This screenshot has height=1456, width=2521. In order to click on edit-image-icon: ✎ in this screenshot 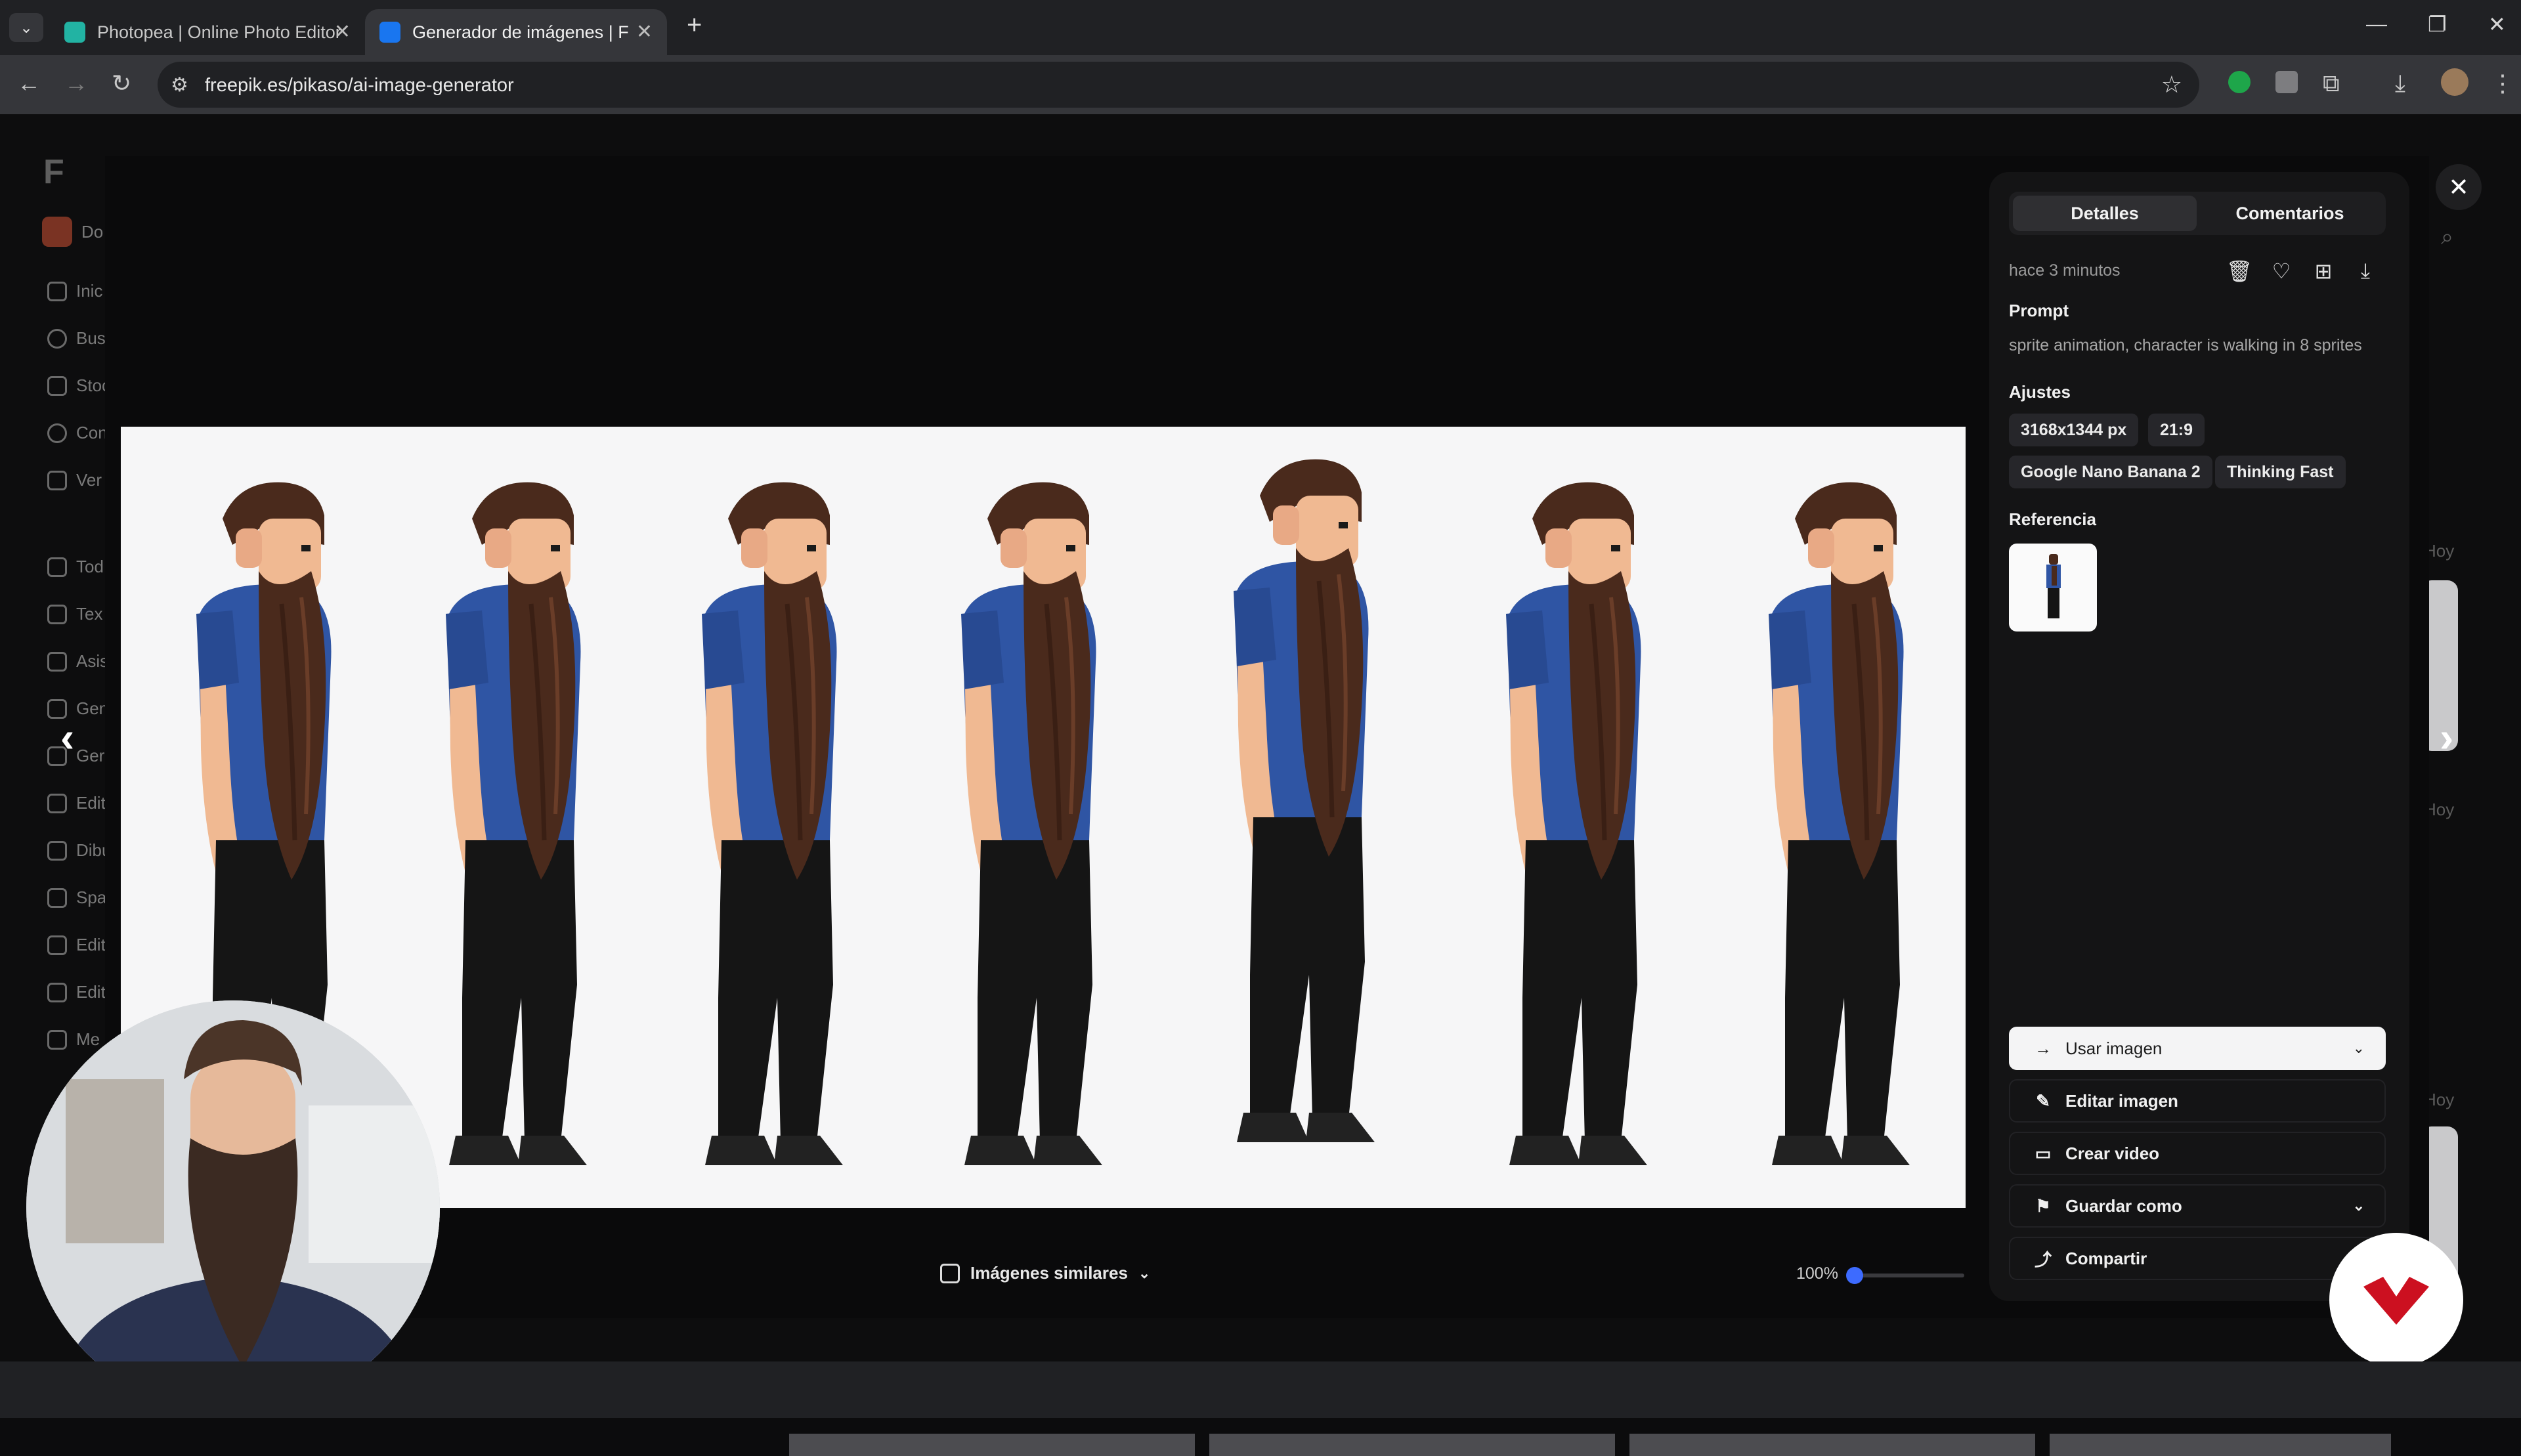, I will do `click(2043, 1100)`.